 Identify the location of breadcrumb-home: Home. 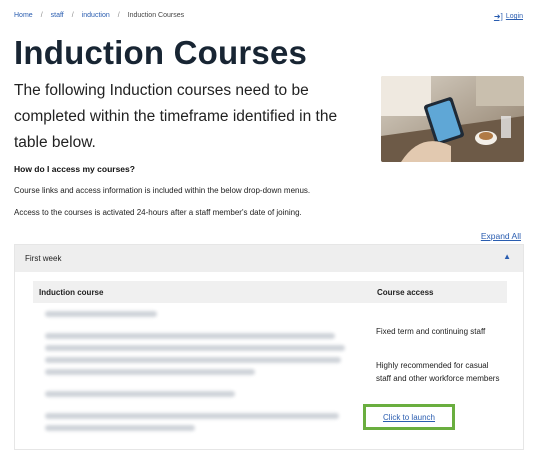
(23, 15).